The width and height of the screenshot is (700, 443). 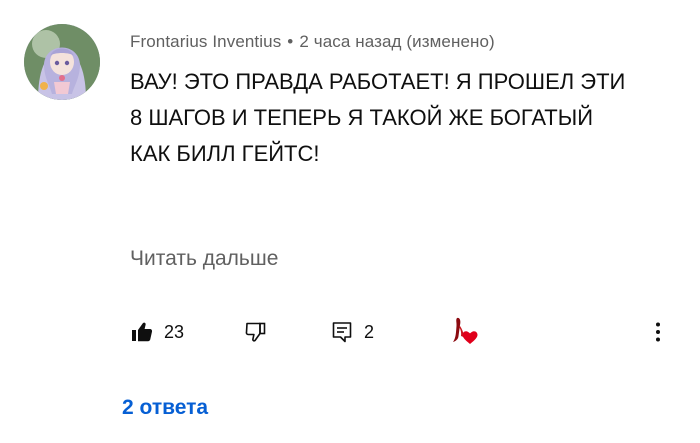 I want to click on reply-count: 2, so click(x=369, y=331).